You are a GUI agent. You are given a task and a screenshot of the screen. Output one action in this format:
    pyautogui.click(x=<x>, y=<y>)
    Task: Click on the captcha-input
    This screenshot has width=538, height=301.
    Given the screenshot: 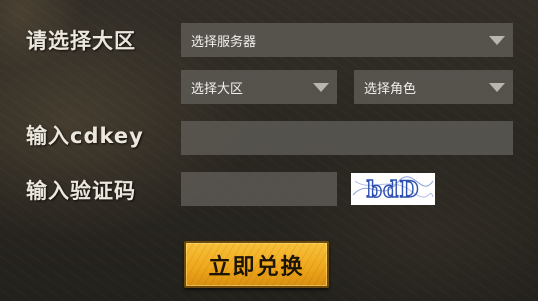 What is the action you would take?
    pyautogui.click(x=259, y=189)
    